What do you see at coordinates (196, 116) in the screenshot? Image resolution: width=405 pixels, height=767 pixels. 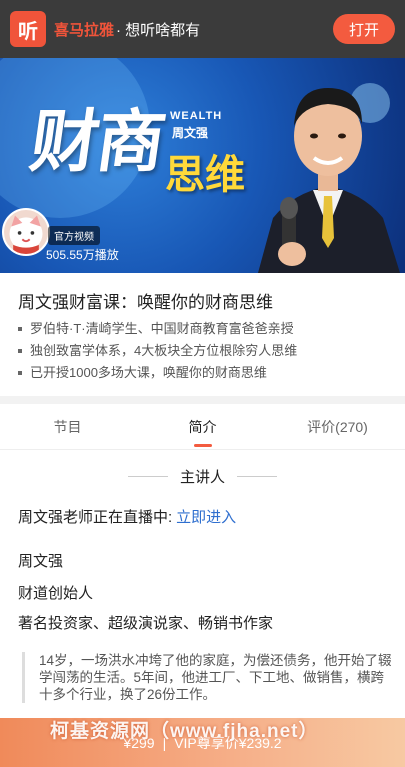 I see `banner-wealth-label: WEALTH` at bounding box center [196, 116].